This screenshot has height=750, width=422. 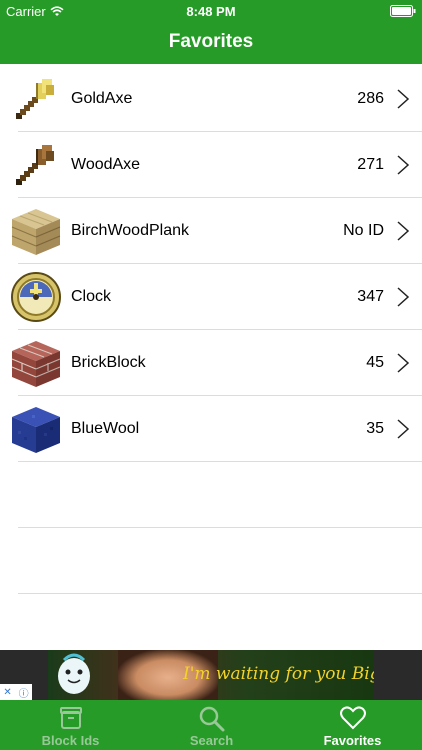 I want to click on tab-bar: Block Ids Search Favorites, so click(x=211, y=725).